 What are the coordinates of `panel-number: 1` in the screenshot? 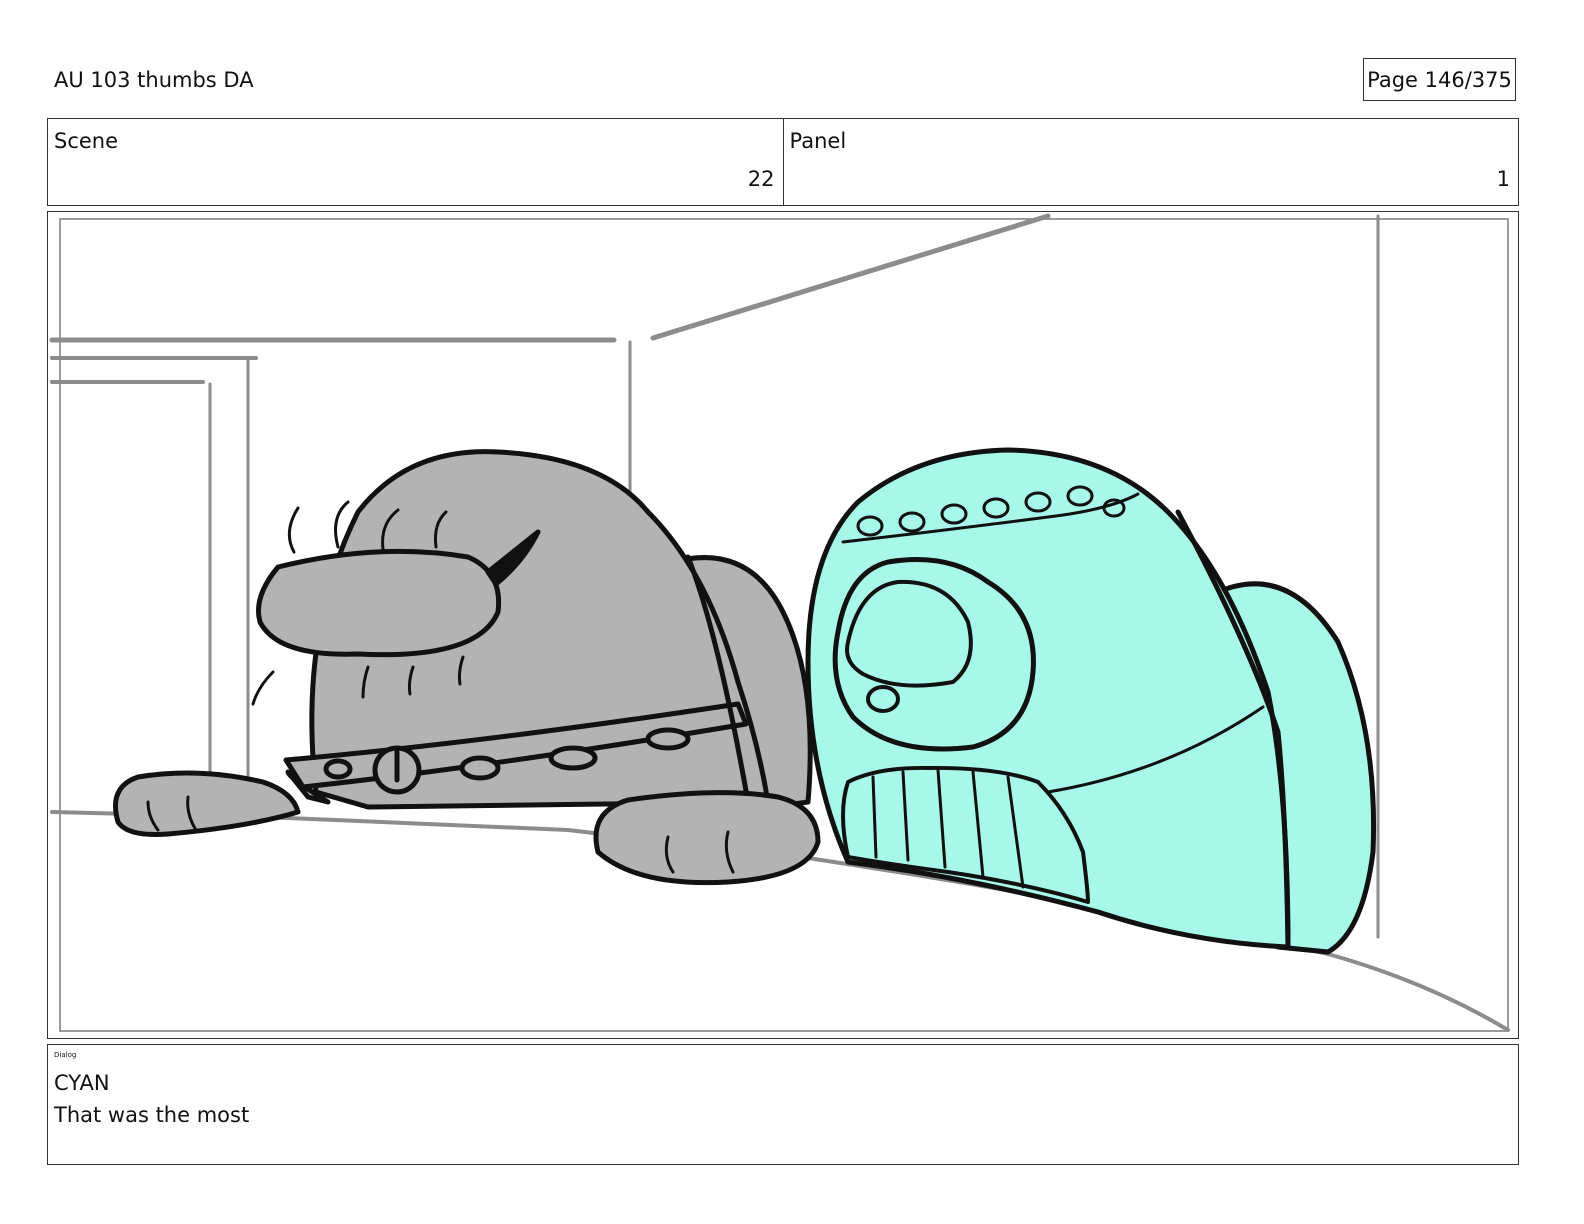 It's located at (1503, 179).